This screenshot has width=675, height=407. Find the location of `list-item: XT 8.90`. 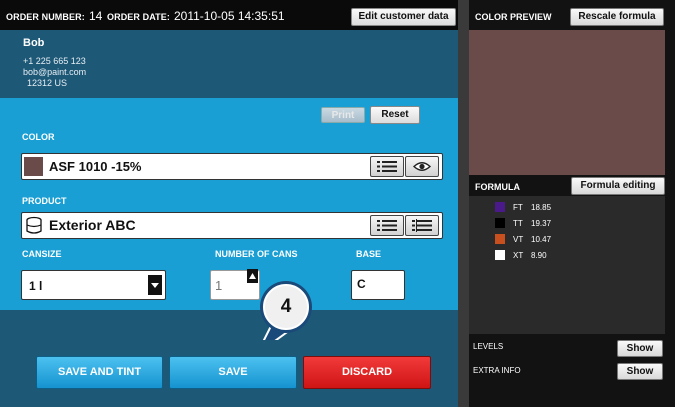

list-item: XT 8.90 is located at coordinates (567, 255).